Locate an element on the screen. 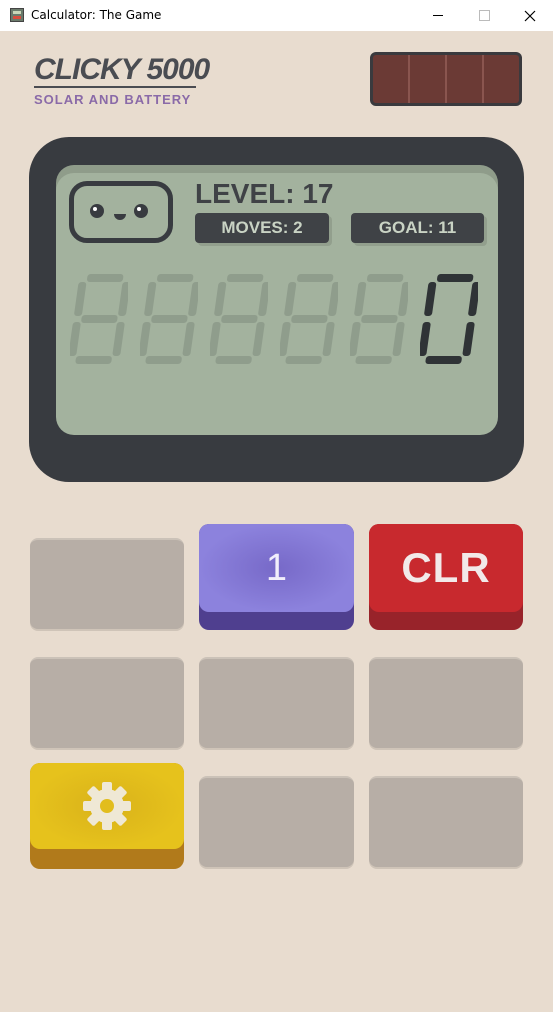 The image size is (553, 1012). maximize-button is located at coordinates (484, 15).